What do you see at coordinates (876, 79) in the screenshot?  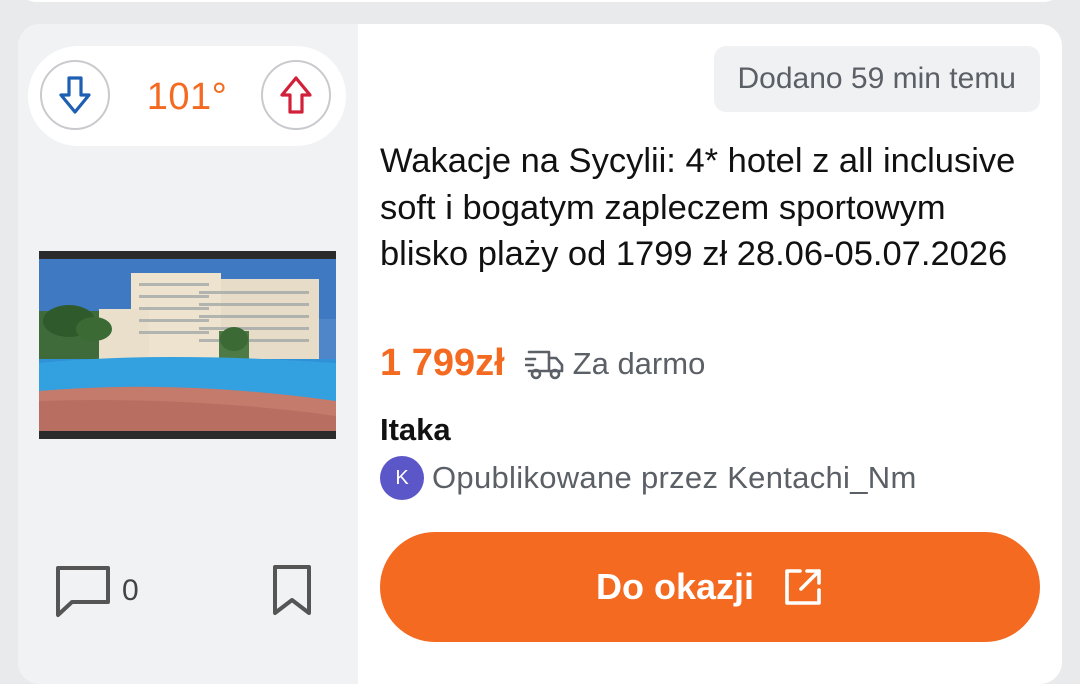 I see `added-time-badge: Dodano 59 min temu` at bounding box center [876, 79].